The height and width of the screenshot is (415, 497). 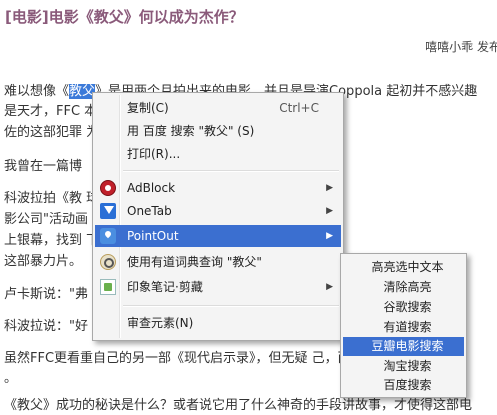 What do you see at coordinates (177, 358) in the screenshot?
I see `article-line-11: 虽然FFC更看重自己的另一部《现代启示录》，但无疑 己，而` at bounding box center [177, 358].